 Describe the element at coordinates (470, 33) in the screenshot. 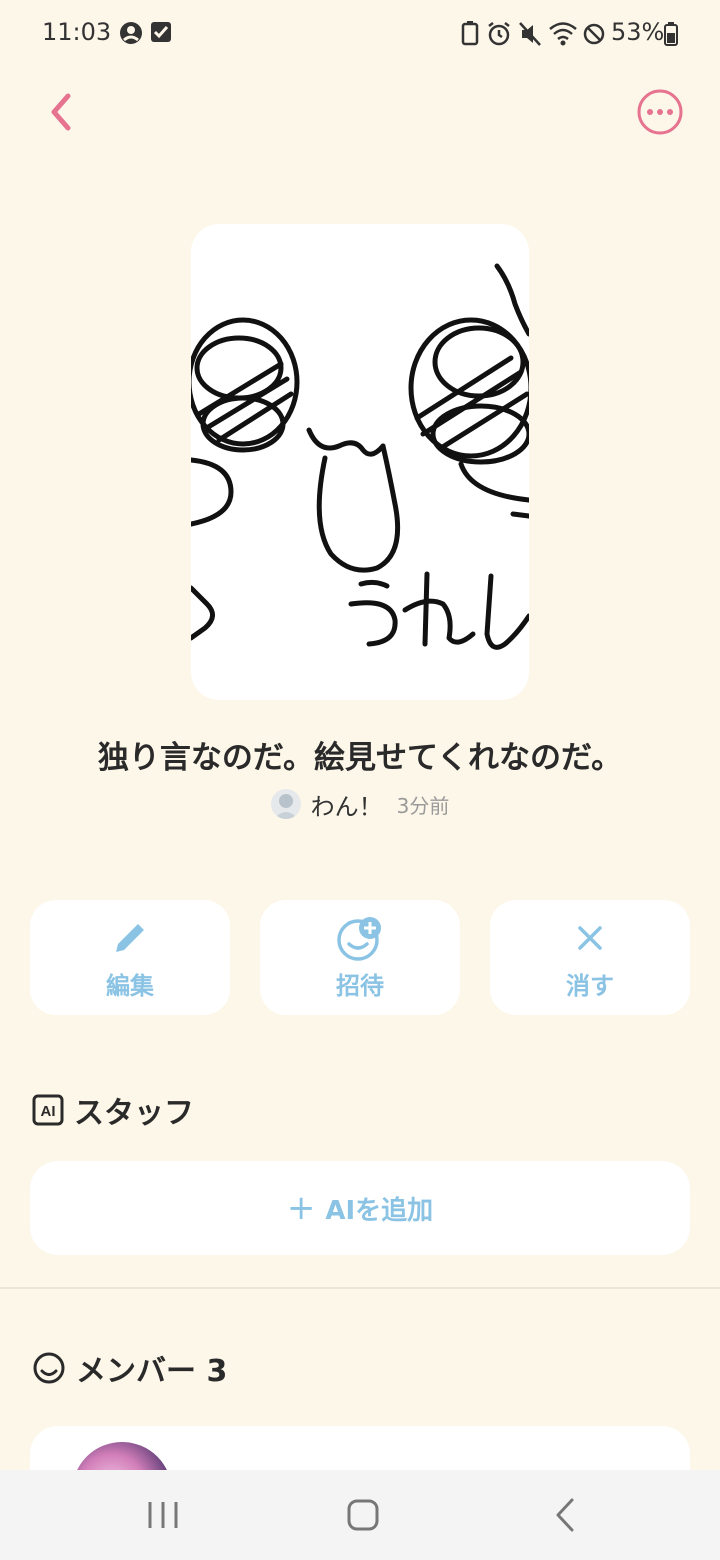

I see `battery-saver-icon` at that location.